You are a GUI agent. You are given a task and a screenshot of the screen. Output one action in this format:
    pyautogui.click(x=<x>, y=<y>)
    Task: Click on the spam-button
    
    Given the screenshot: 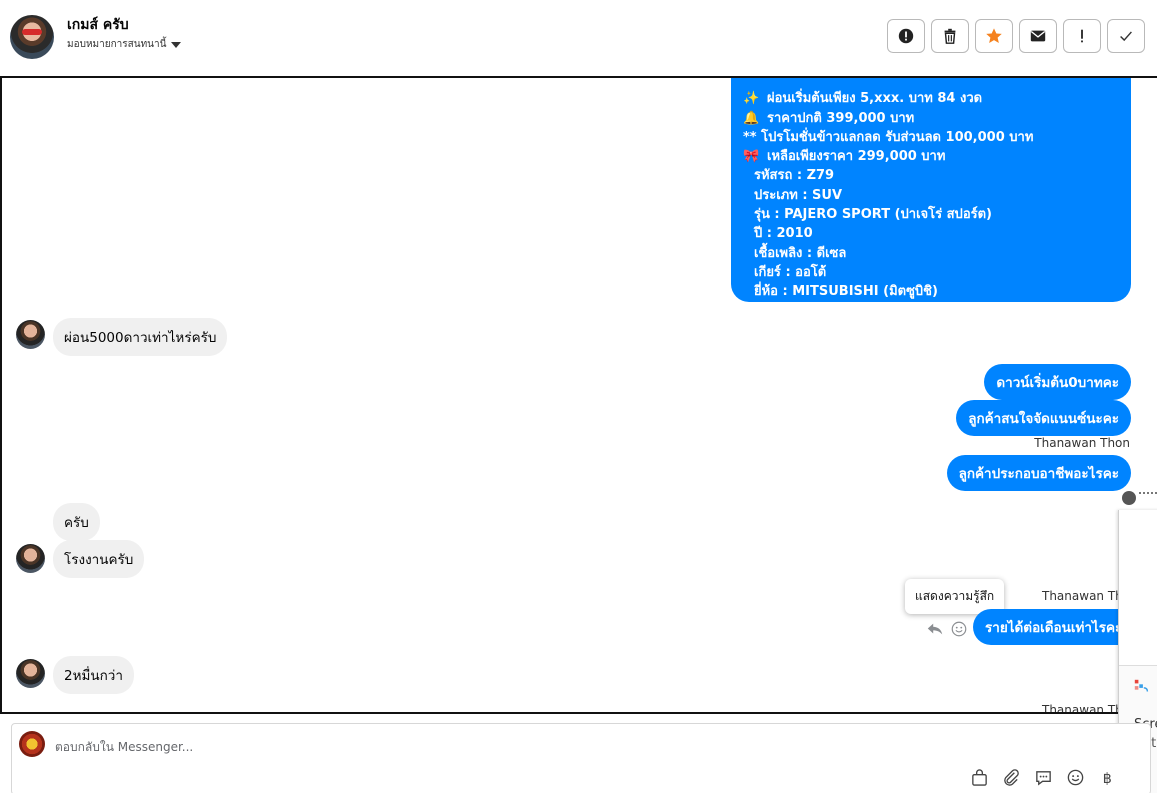 What is the action you would take?
    pyautogui.click(x=906, y=36)
    